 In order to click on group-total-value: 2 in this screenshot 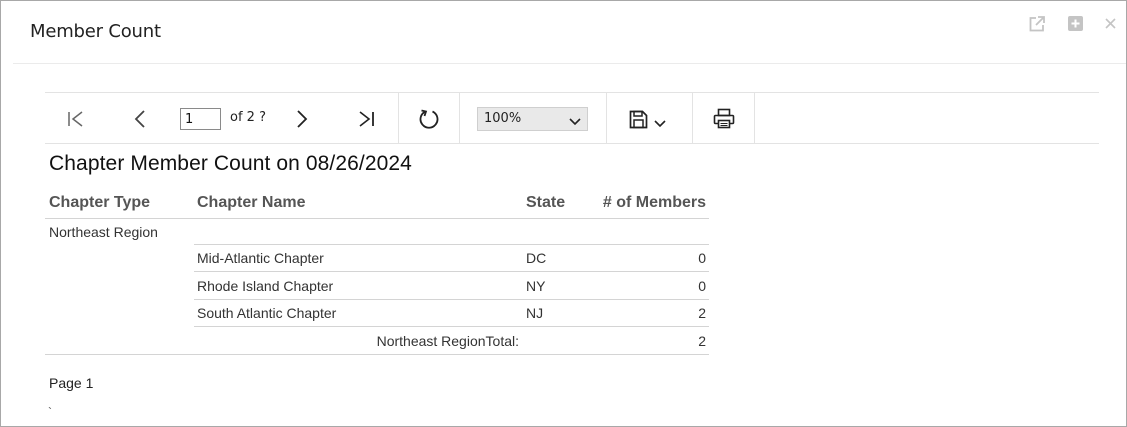, I will do `click(702, 341)`.